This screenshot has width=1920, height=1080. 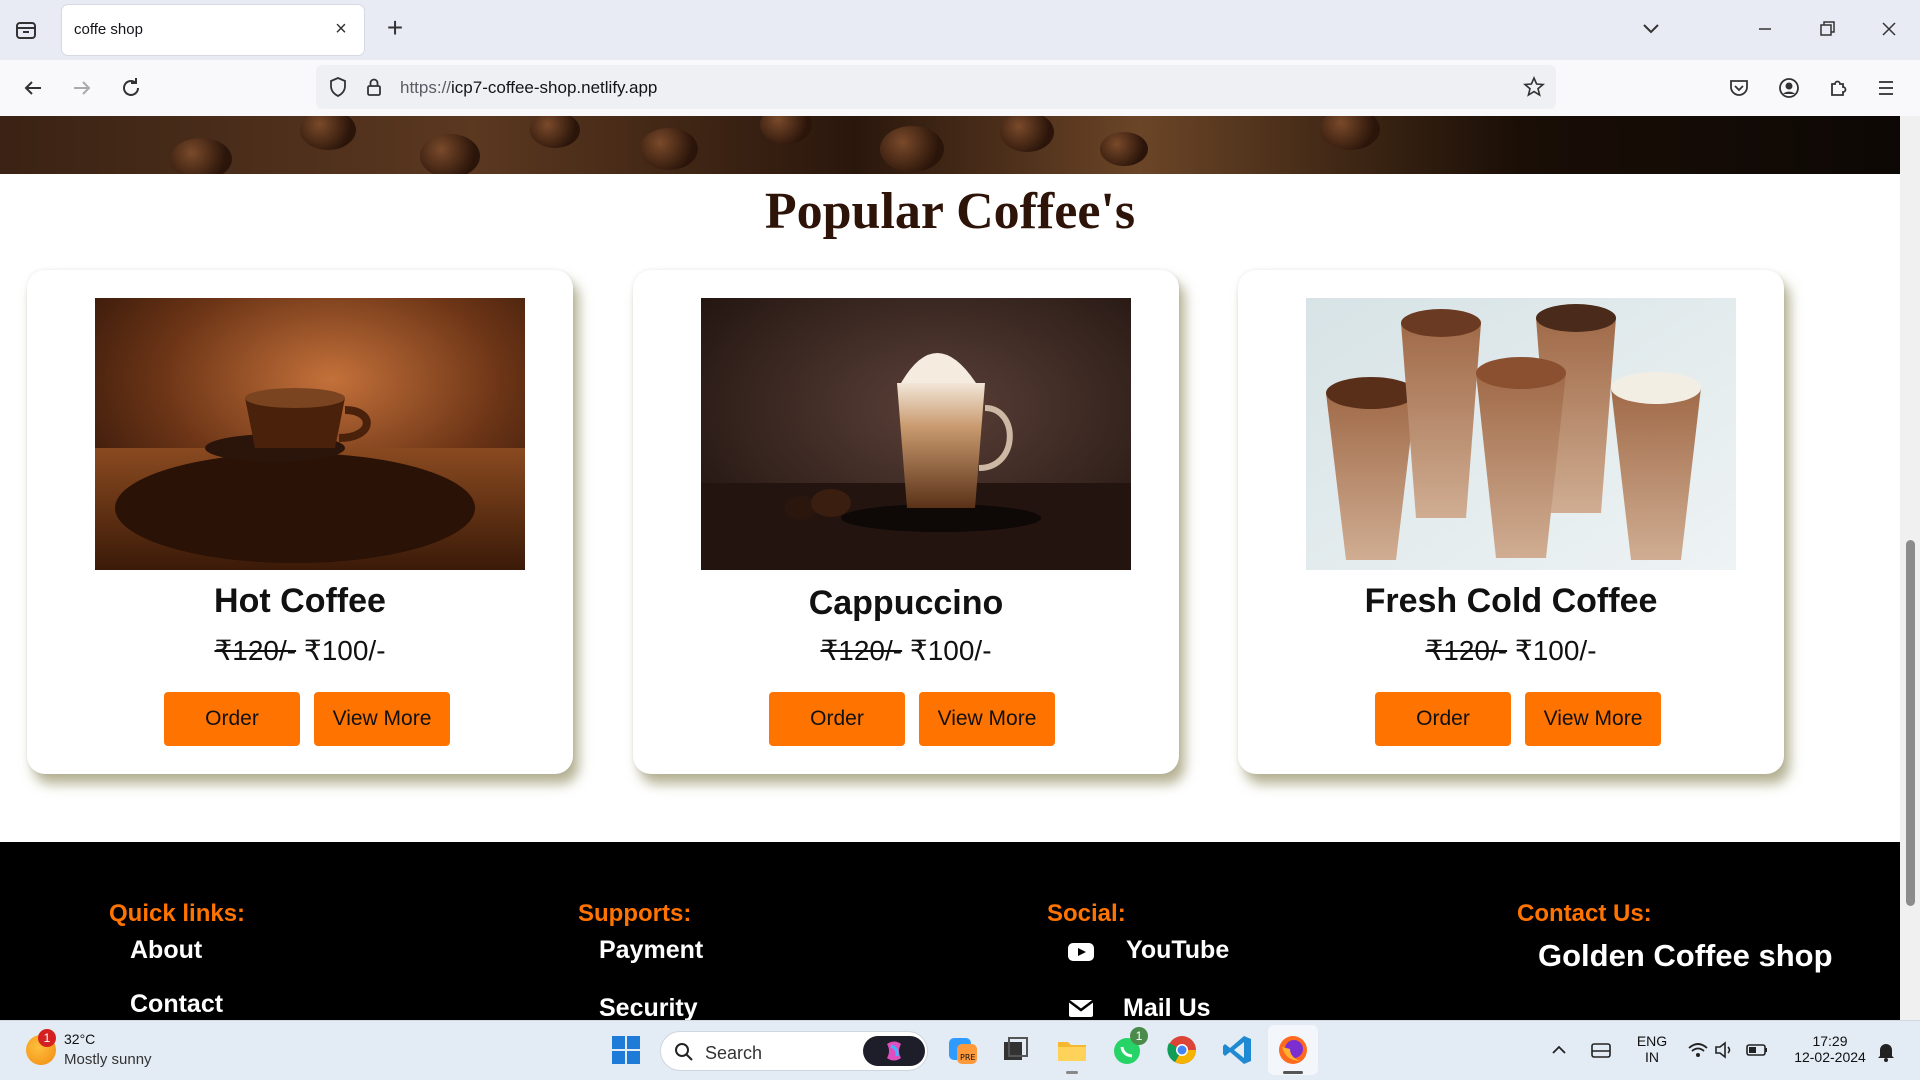 I want to click on shield-icon, so click(x=338, y=87).